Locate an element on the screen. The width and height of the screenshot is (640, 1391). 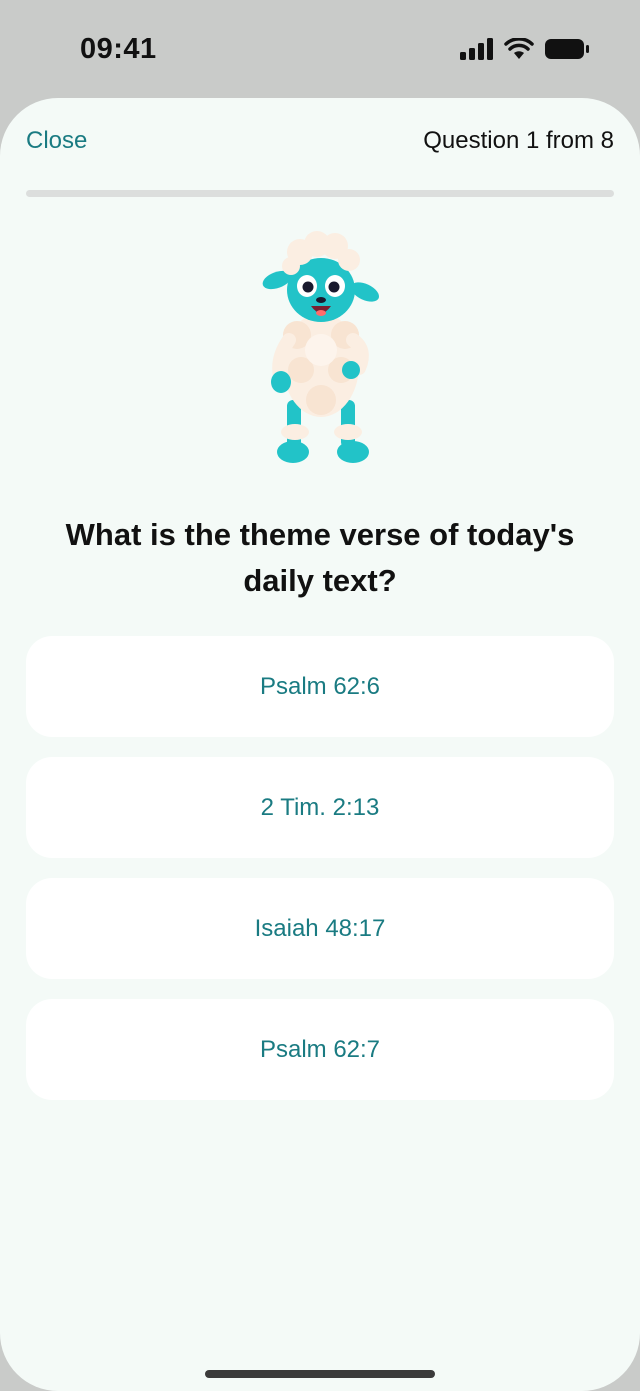
question-counter: Question 1 from 8 is located at coordinates (518, 140).